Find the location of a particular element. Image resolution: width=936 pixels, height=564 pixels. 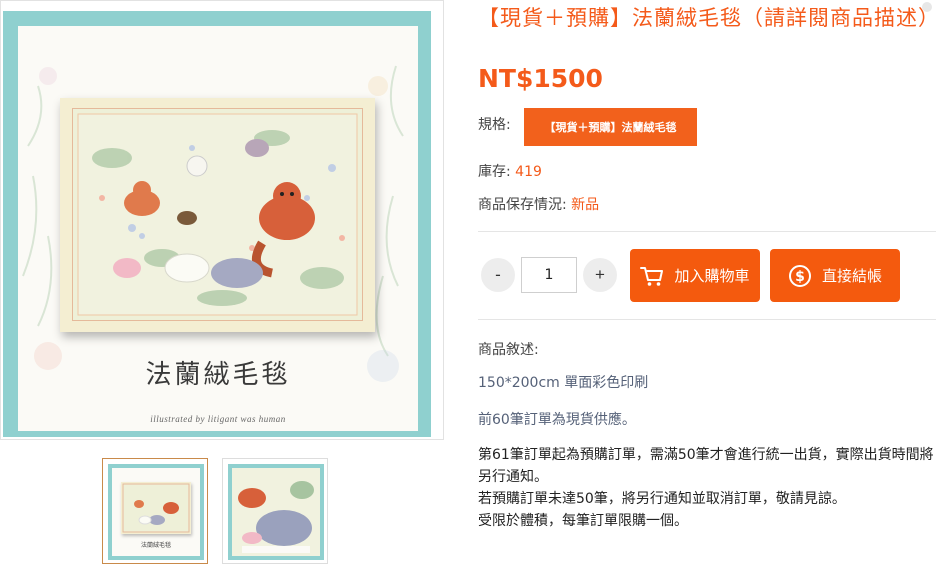

thumbnail-paper is located at coordinates (276, 512).